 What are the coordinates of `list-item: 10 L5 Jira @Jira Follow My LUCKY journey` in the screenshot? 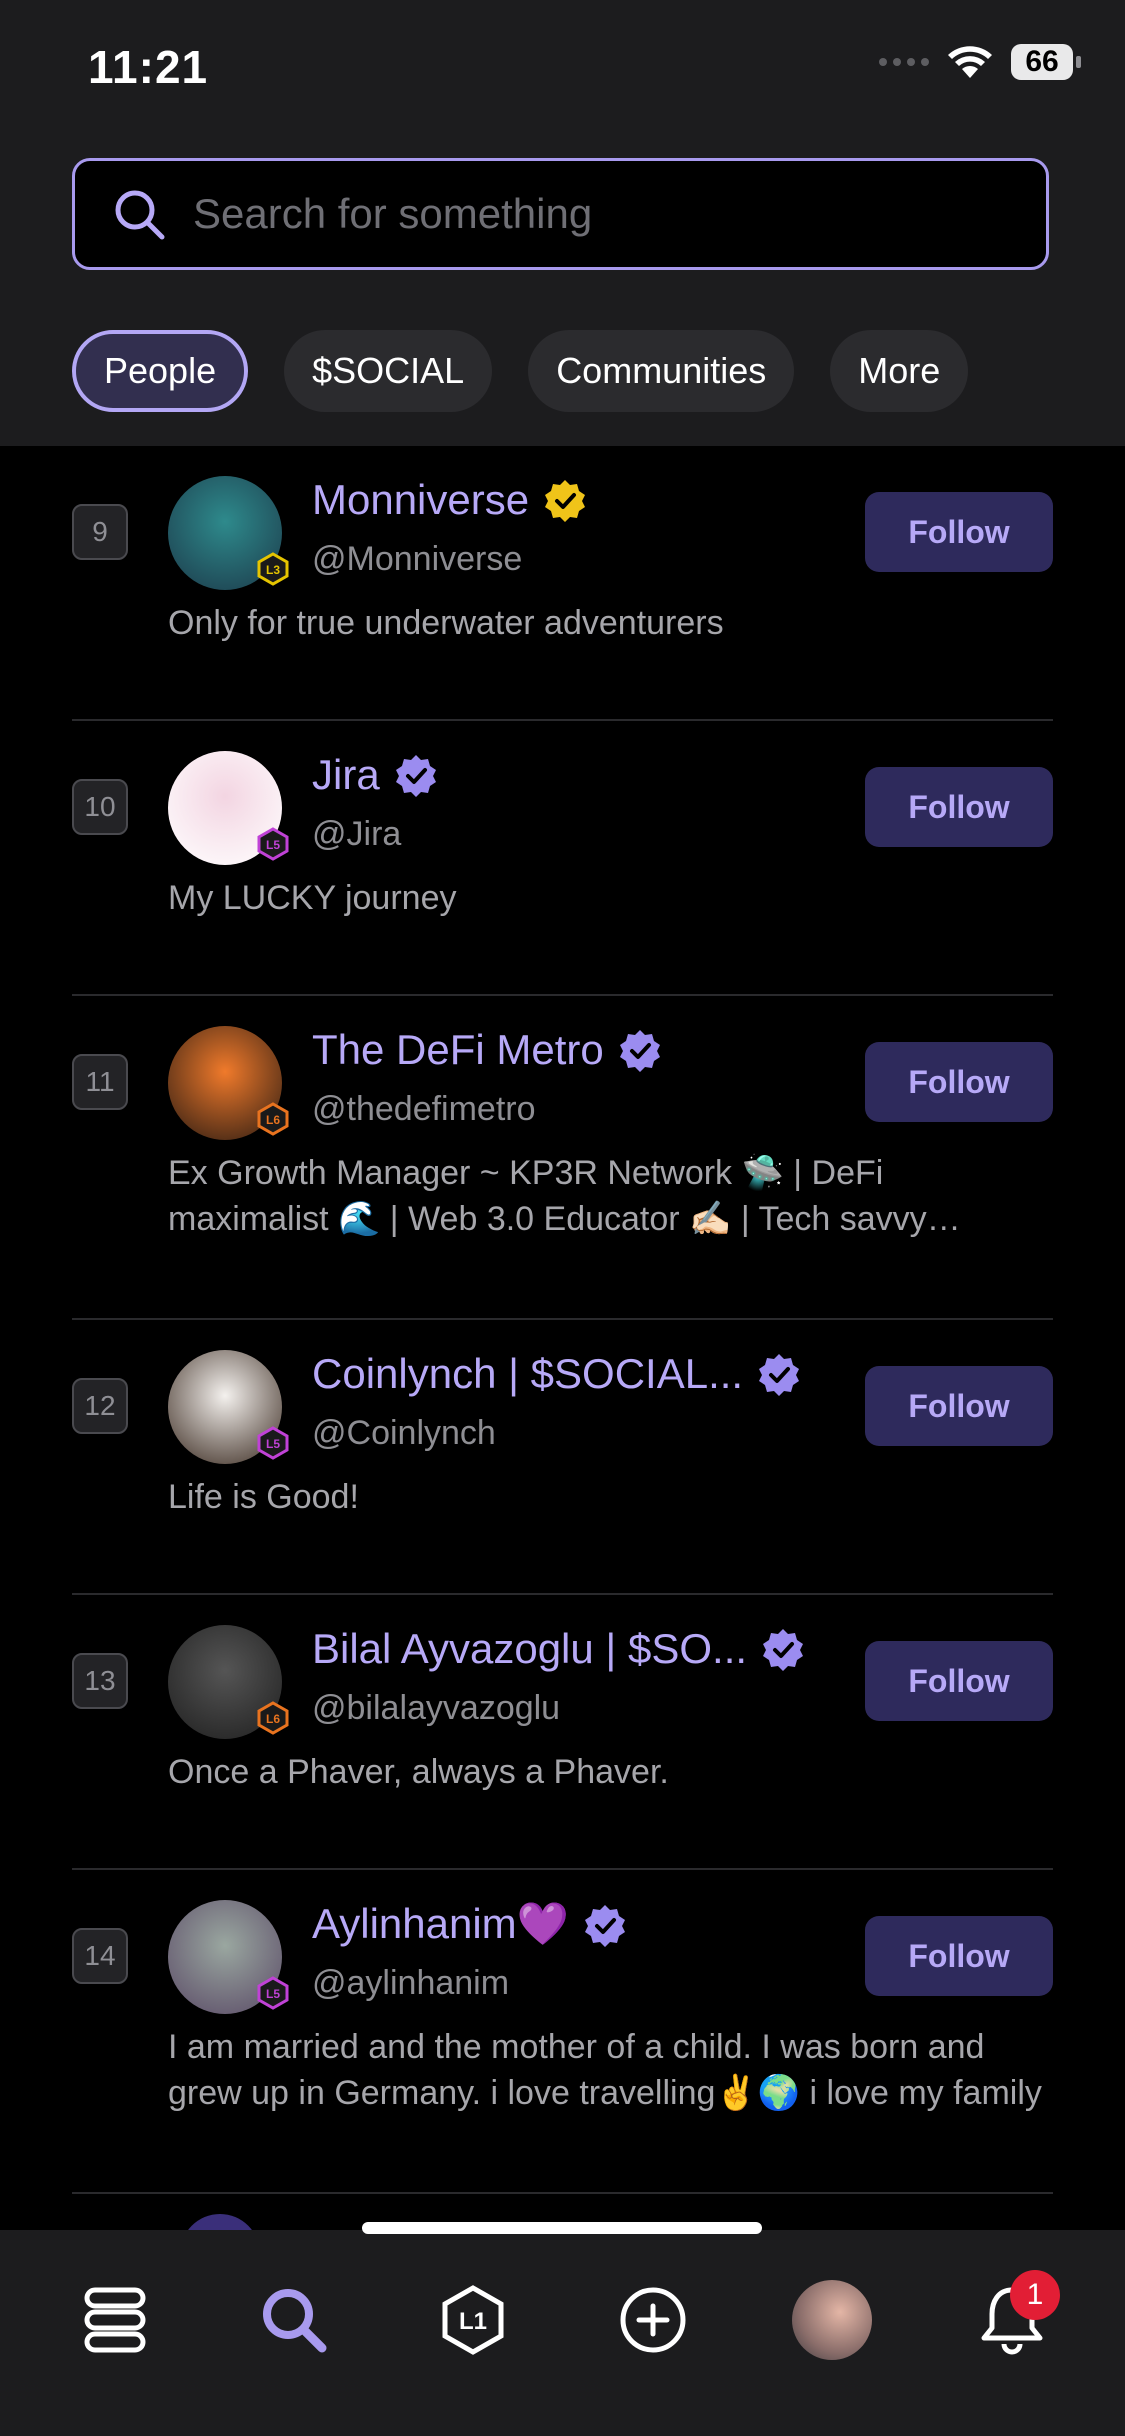 It's located at (562, 858).